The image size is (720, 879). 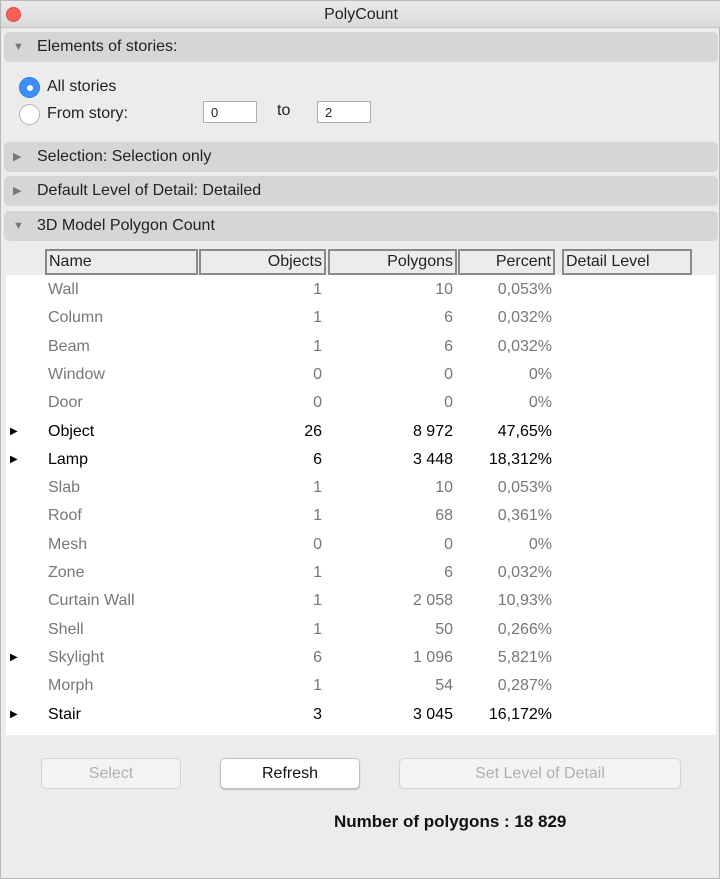 I want to click on section-elements-of-stories: ▼ Elements of stories:, so click(x=361, y=47).